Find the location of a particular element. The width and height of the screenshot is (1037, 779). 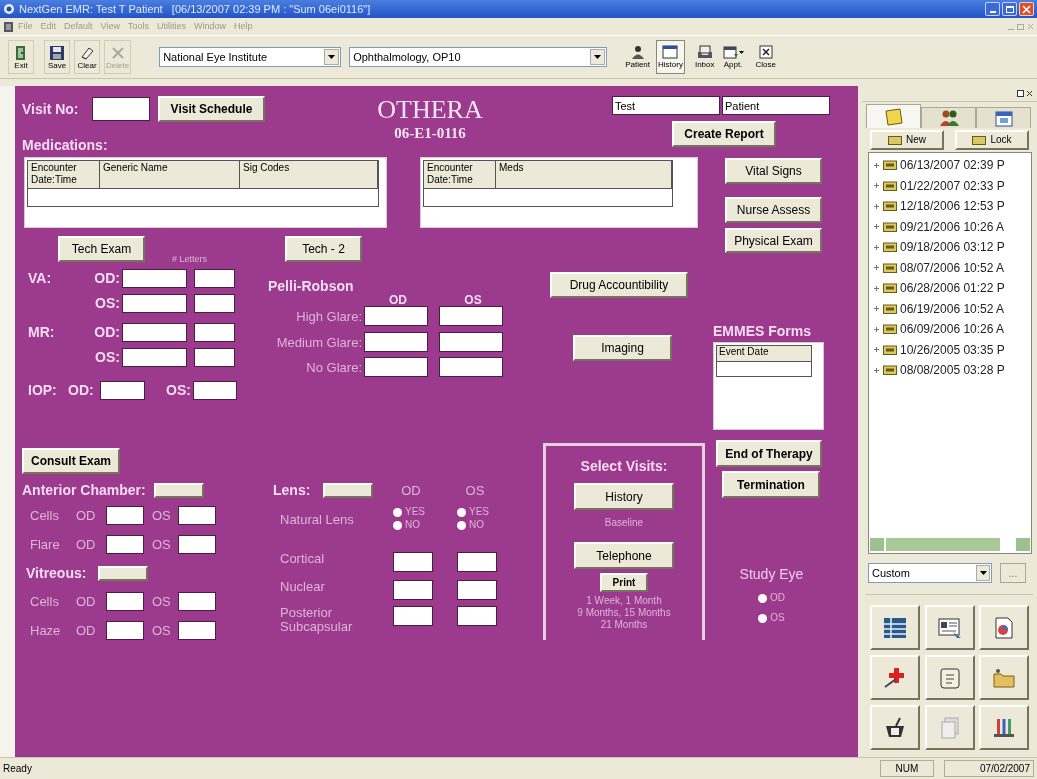

tree-item: 06/13/2007 02:39 P is located at coordinates (950, 165).